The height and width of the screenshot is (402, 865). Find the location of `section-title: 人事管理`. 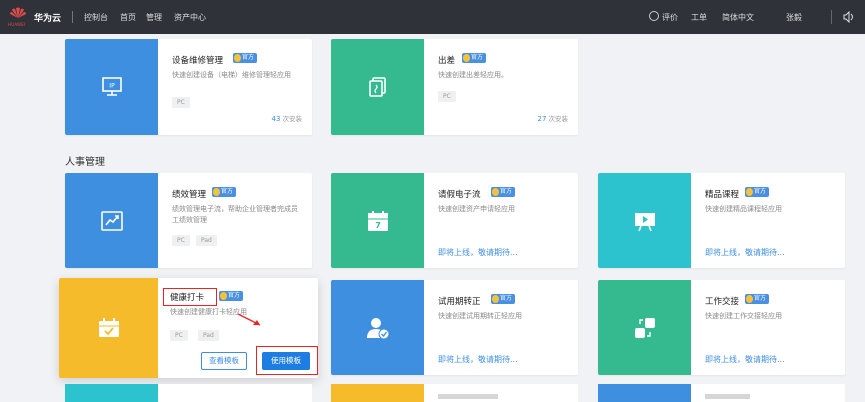

section-title: 人事管理 is located at coordinates (85, 162).